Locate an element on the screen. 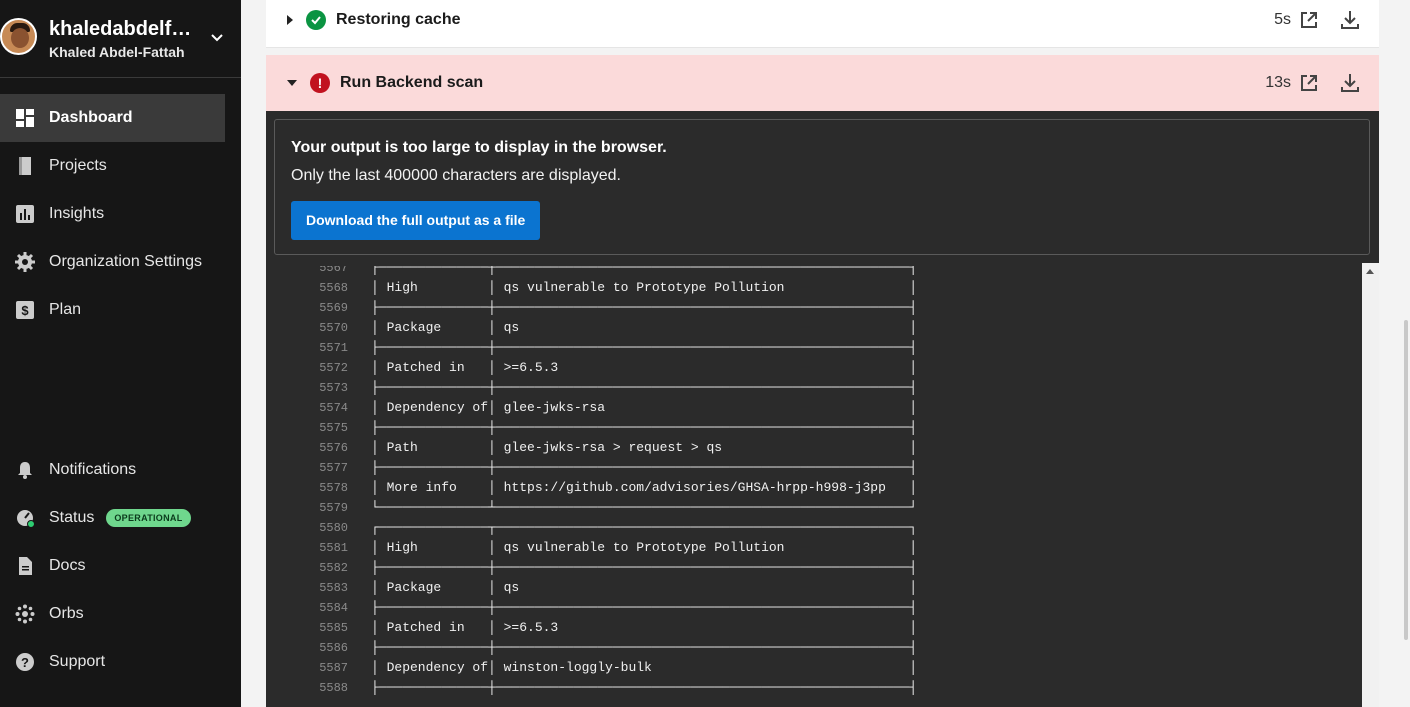  line-number: 5588 is located at coordinates (333, 688).